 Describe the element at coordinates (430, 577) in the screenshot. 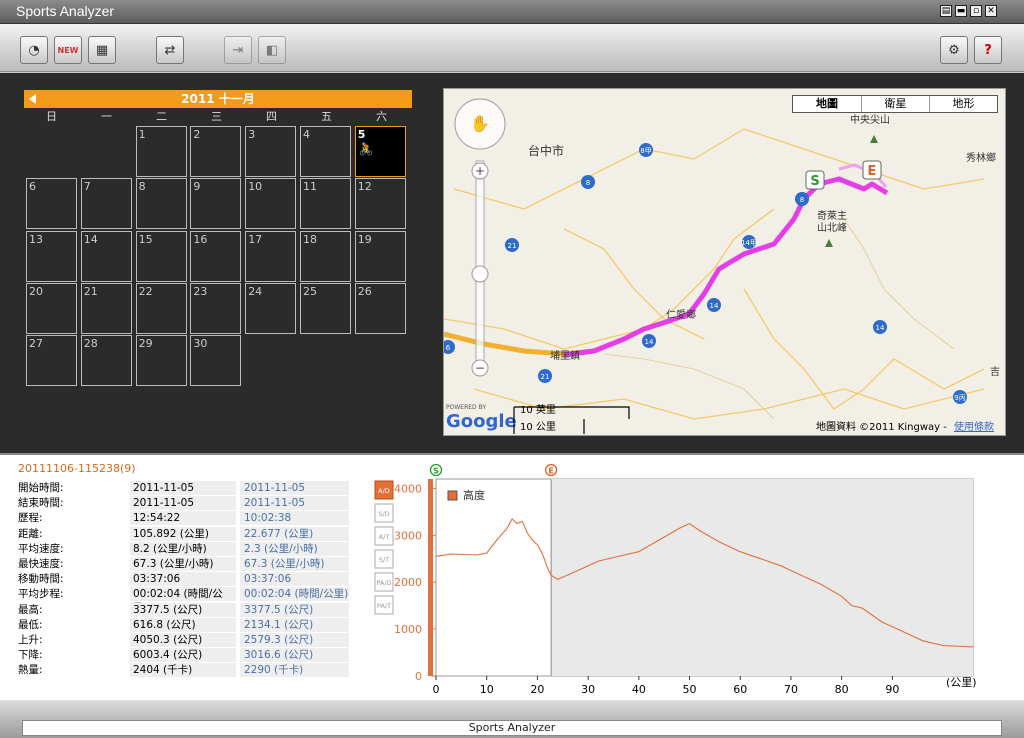

I see `selection-bar` at that location.